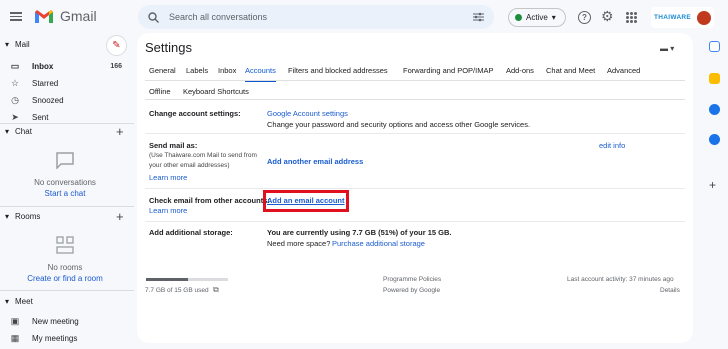  What do you see at coordinates (15, 66) in the screenshot?
I see `inbox-icon: ▭` at bounding box center [15, 66].